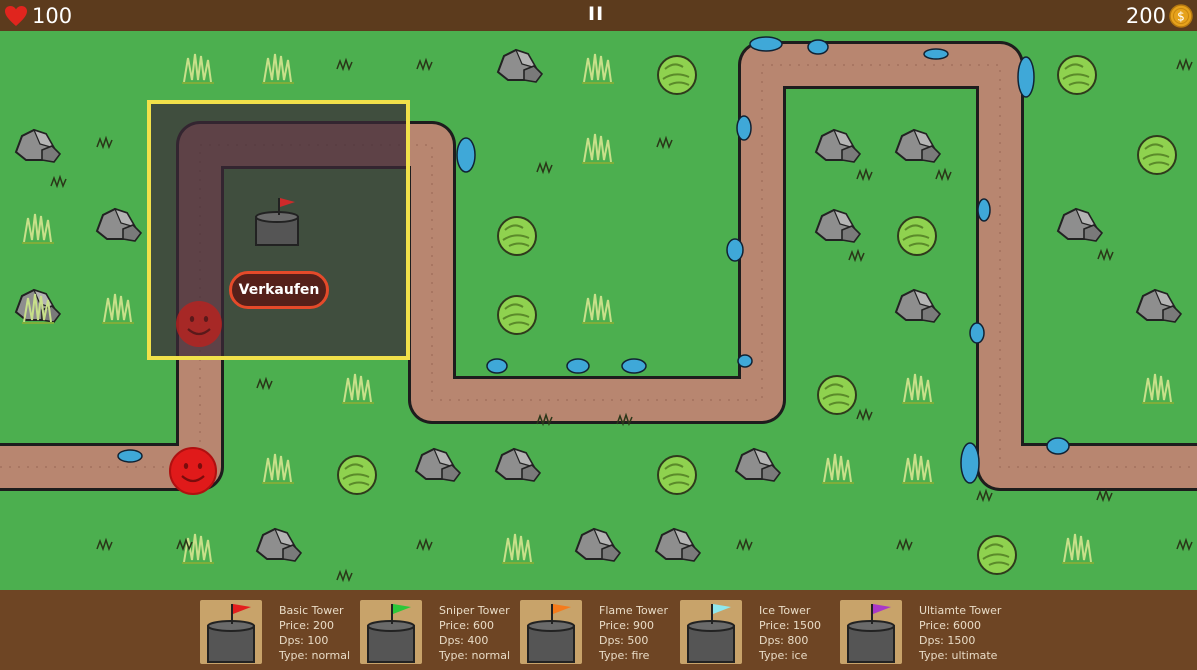 Image resolution: width=1197 pixels, height=670 pixels. What do you see at coordinates (311, 610) in the screenshot?
I see `tower-name: Basic Tower` at bounding box center [311, 610].